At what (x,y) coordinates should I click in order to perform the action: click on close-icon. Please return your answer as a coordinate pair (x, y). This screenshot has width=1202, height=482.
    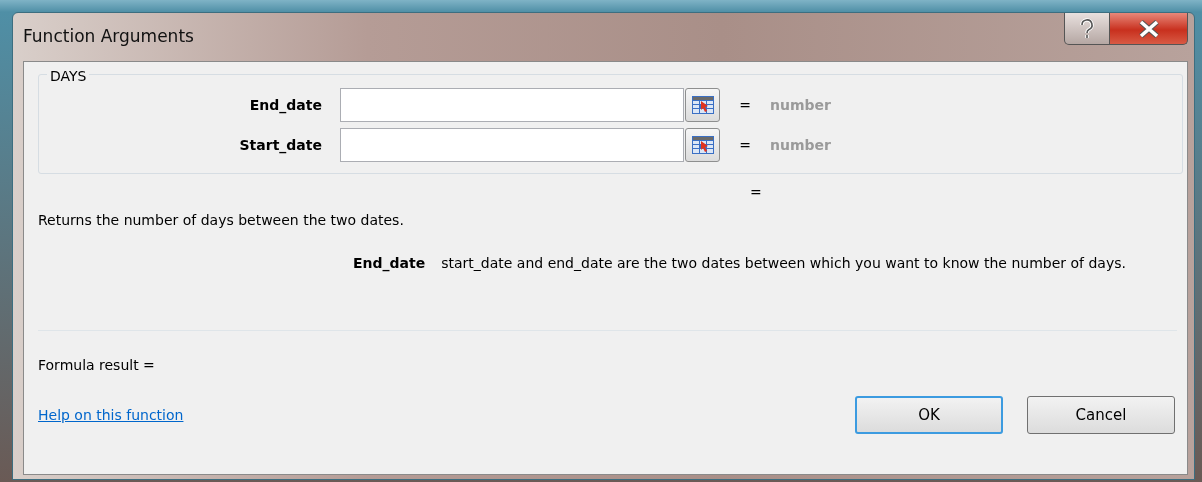
    Looking at the image, I should click on (1148, 28).